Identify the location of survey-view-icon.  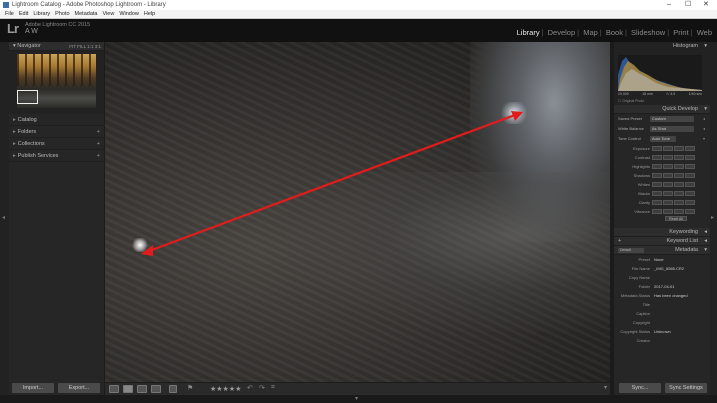
(156, 389).